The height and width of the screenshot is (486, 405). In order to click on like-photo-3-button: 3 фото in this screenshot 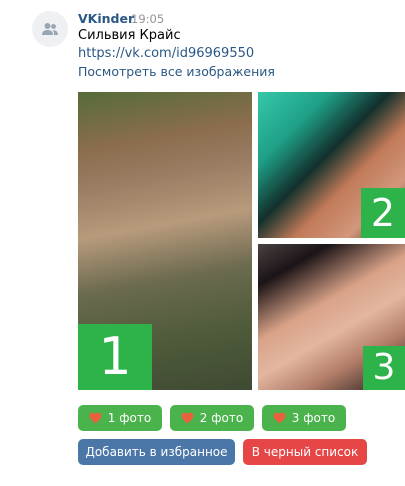, I will do `click(304, 418)`.